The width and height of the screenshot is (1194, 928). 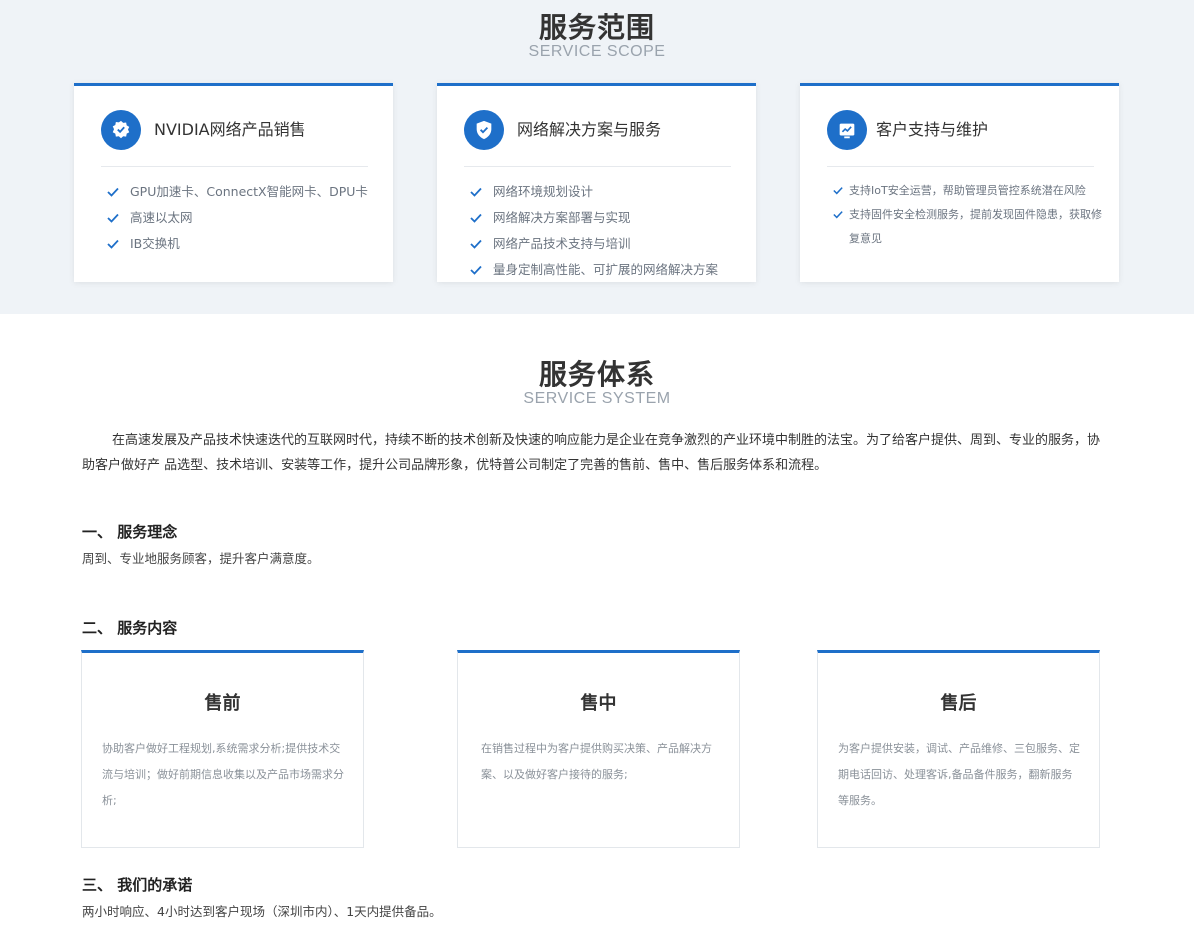 I want to click on list-item: GPU加速卡、ConnectX智能网卡、DPU卡, so click(x=245, y=192).